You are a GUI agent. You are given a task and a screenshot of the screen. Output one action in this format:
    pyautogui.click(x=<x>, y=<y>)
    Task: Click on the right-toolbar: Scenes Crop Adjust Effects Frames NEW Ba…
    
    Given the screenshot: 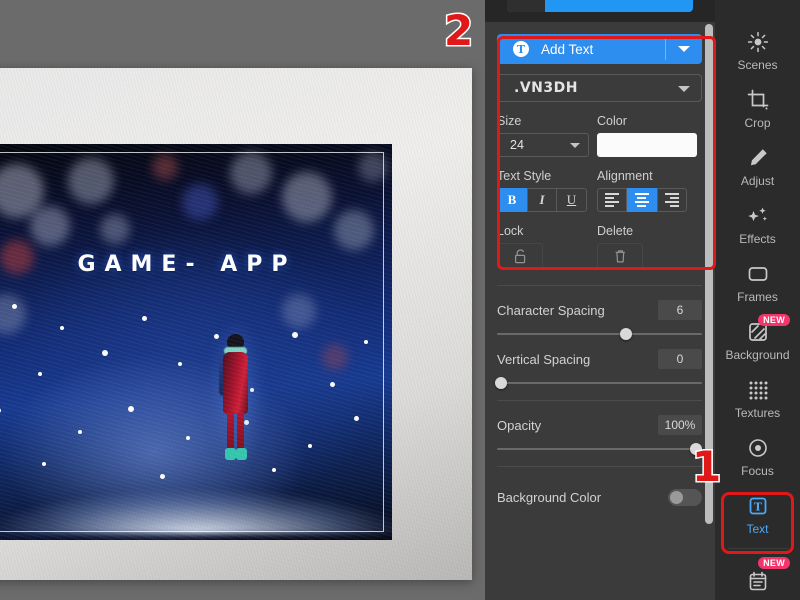 What is the action you would take?
    pyautogui.click(x=757, y=300)
    